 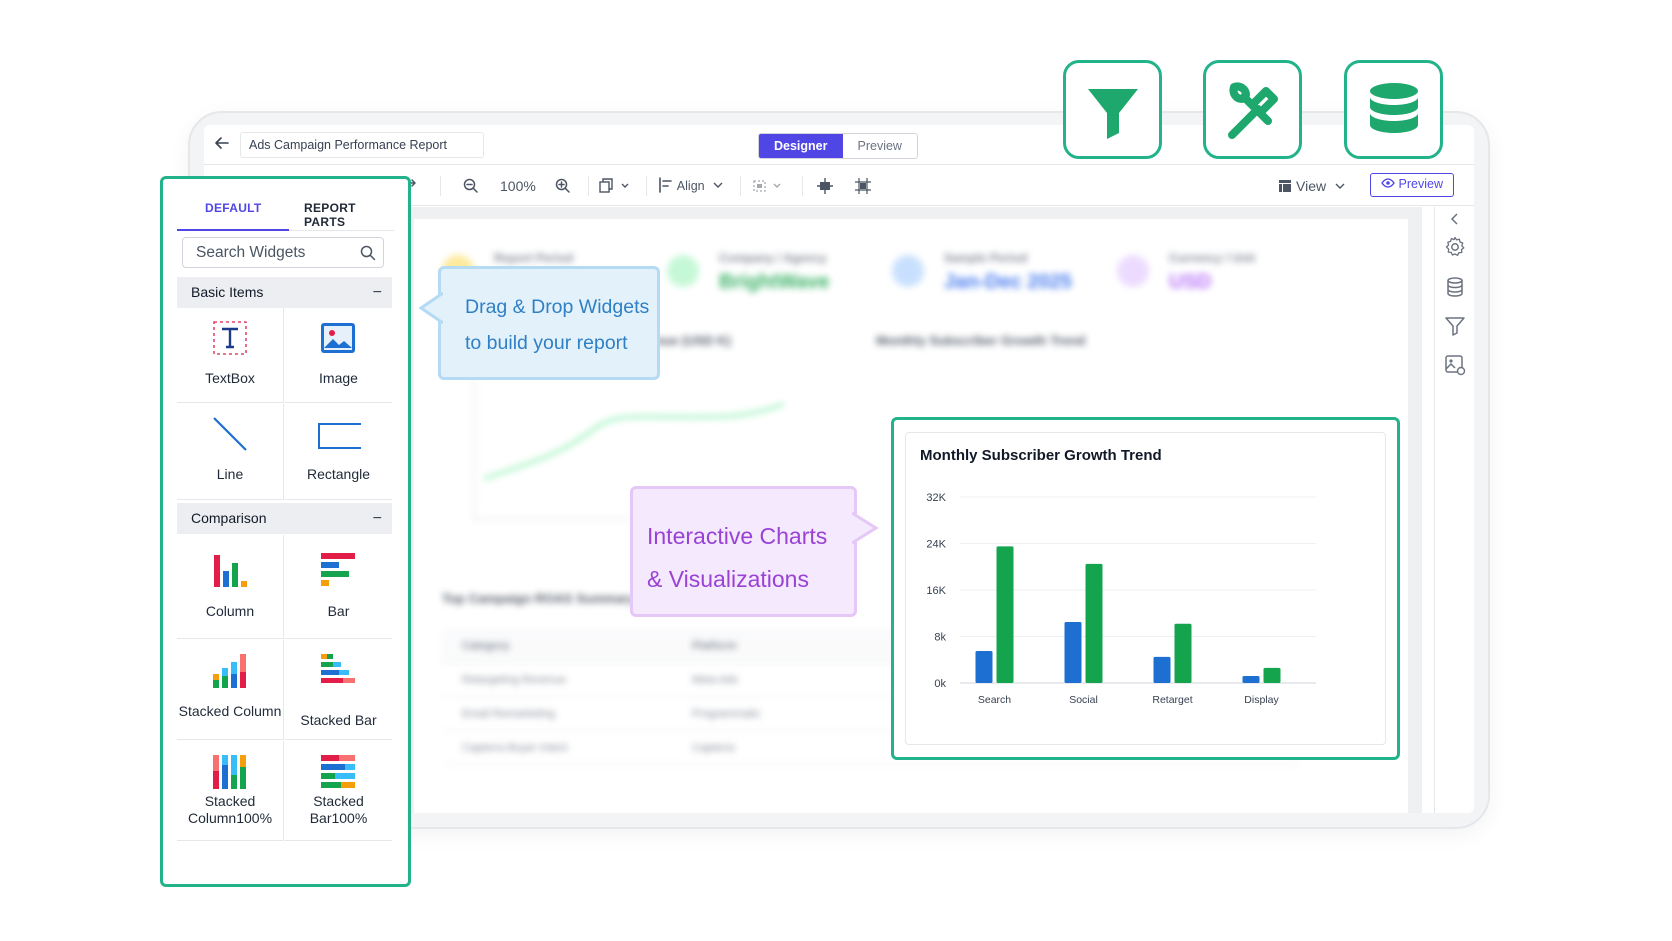 I want to click on designer-tab: Designer, so click(x=801, y=146).